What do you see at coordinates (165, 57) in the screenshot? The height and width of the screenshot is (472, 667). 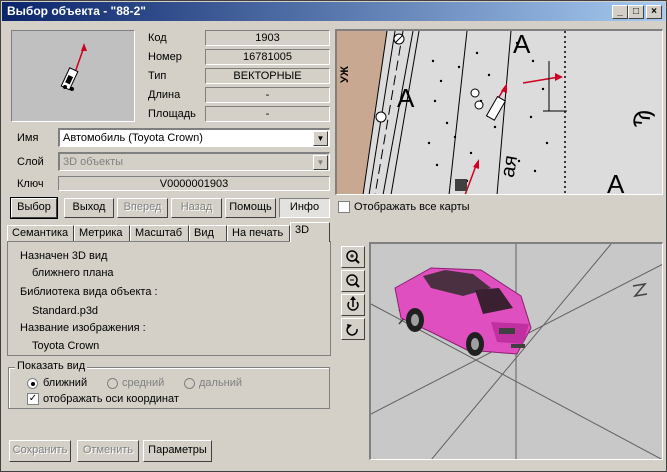 I see `number-label: Номер` at bounding box center [165, 57].